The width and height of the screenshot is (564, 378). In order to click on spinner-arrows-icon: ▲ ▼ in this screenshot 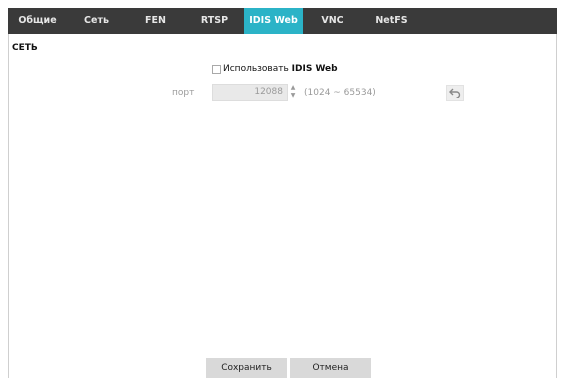, I will do `click(293, 92)`.